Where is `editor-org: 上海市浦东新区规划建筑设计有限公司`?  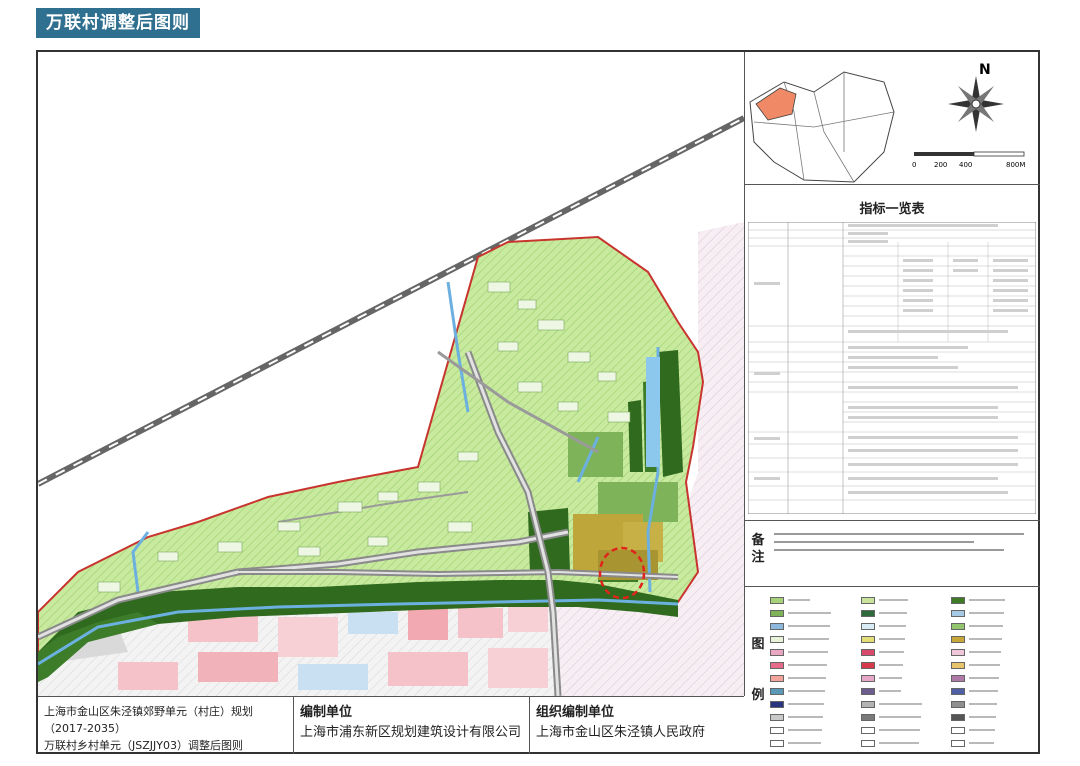
editor-org: 上海市浦东新区规划建筑设计有限公司 is located at coordinates (411, 732).